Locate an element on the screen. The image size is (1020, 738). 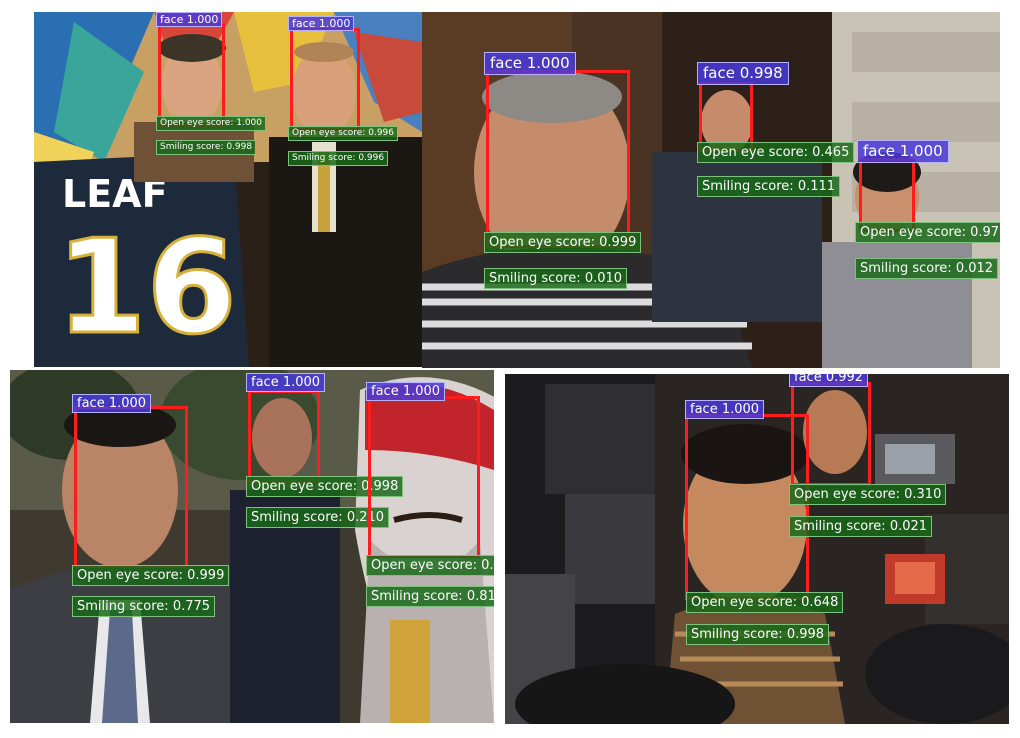
smiling-score-label: Smiling score: 0.021 is located at coordinates (861, 526).